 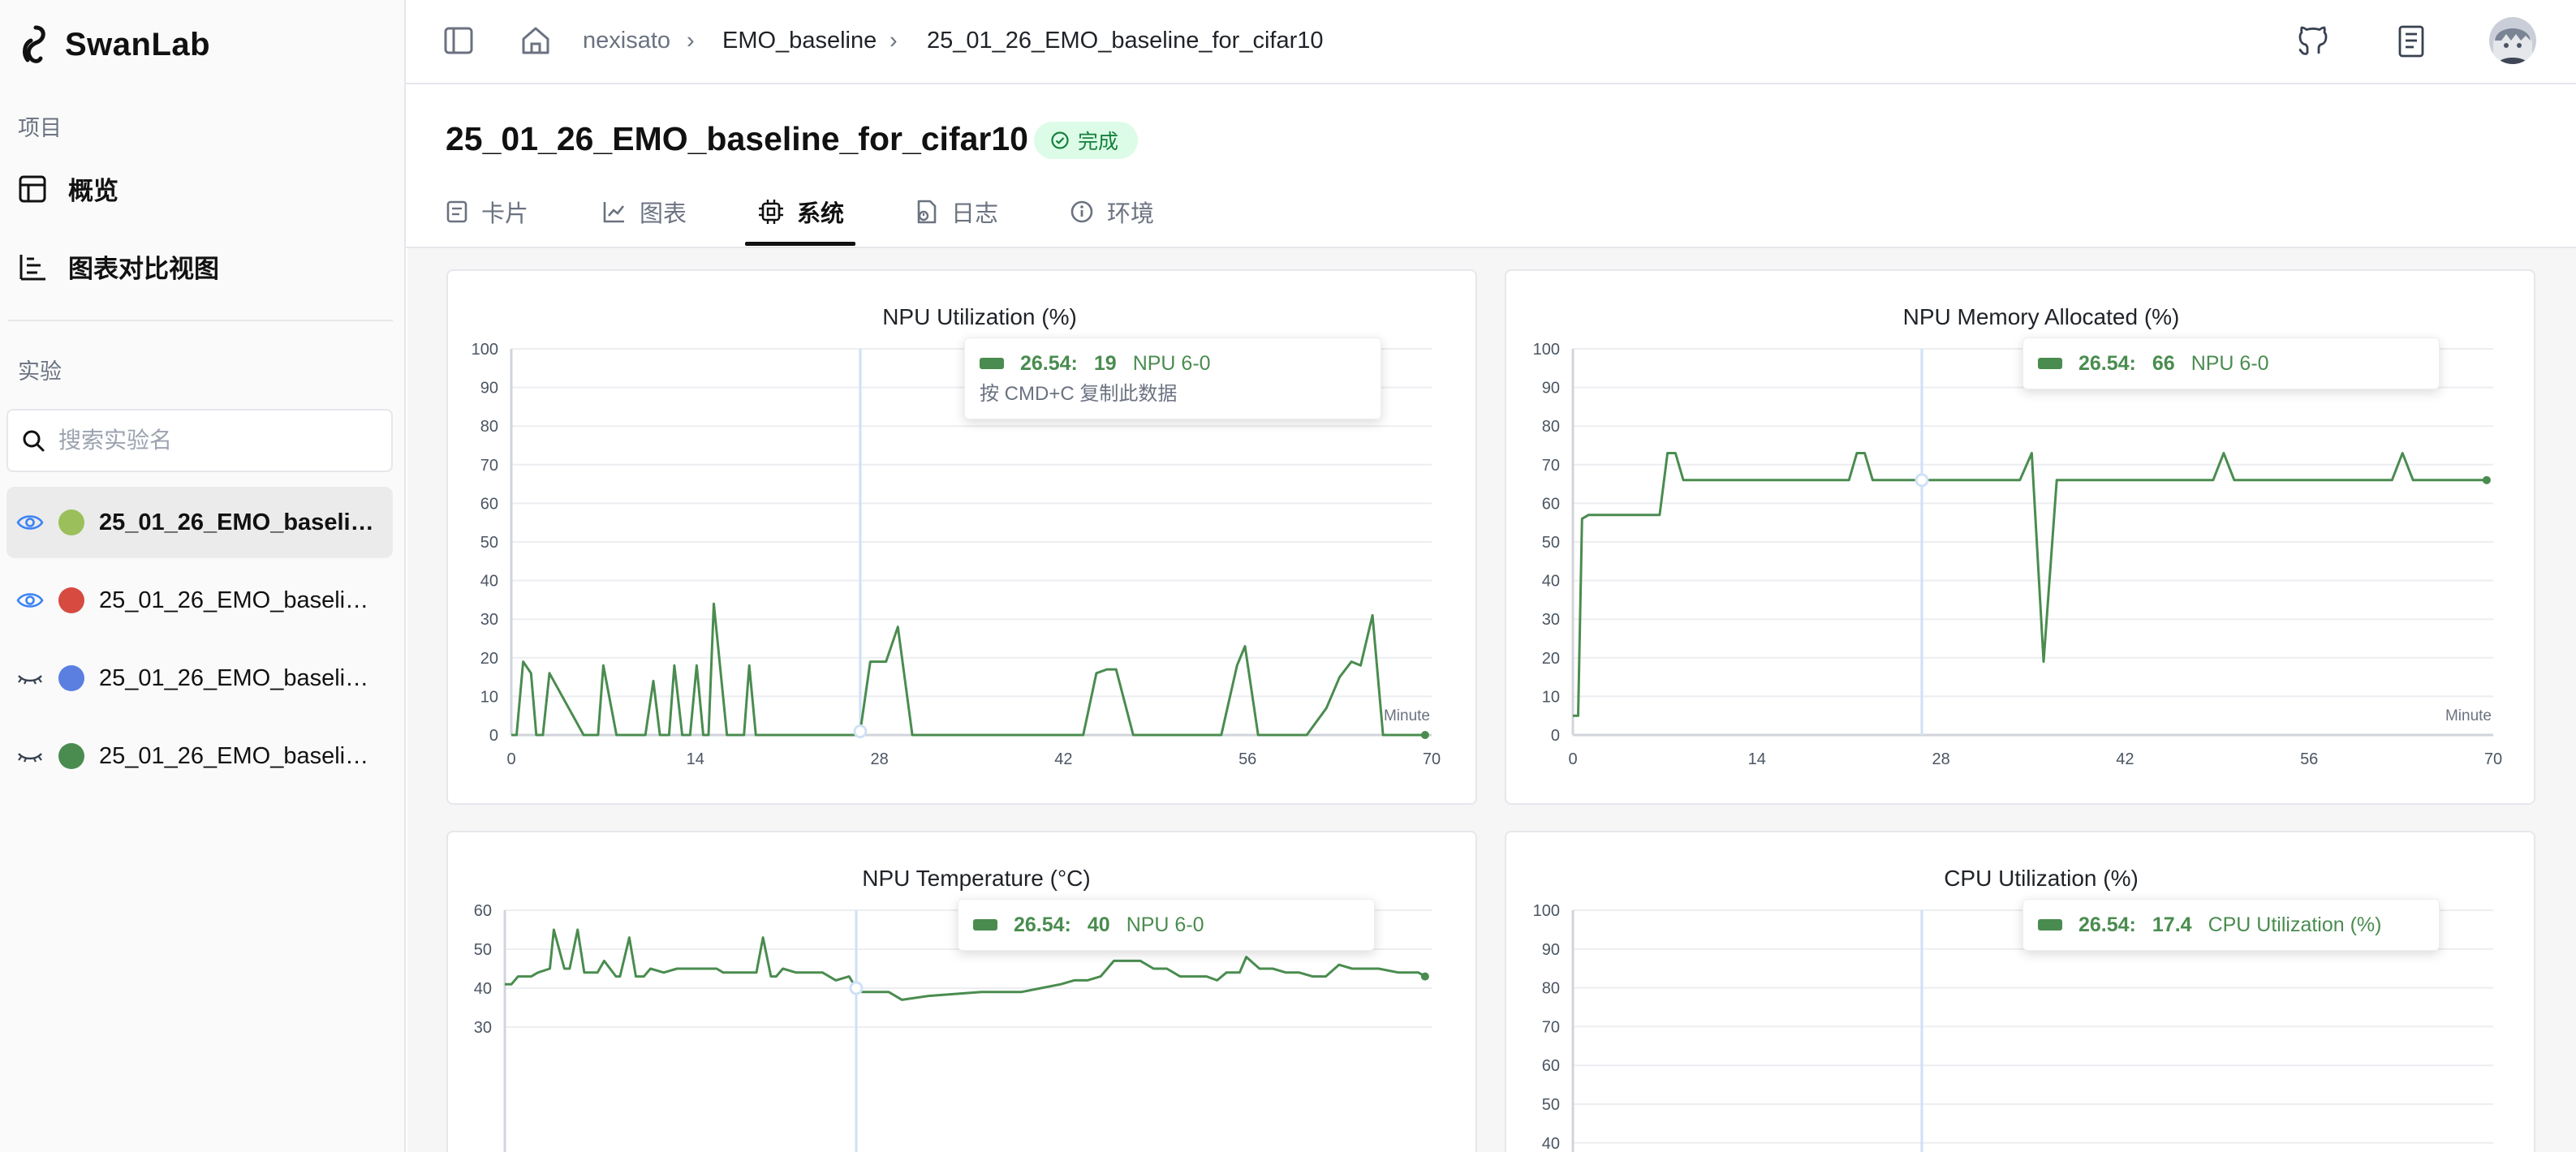 What do you see at coordinates (1922, 480) in the screenshot?
I see `hover-marker` at bounding box center [1922, 480].